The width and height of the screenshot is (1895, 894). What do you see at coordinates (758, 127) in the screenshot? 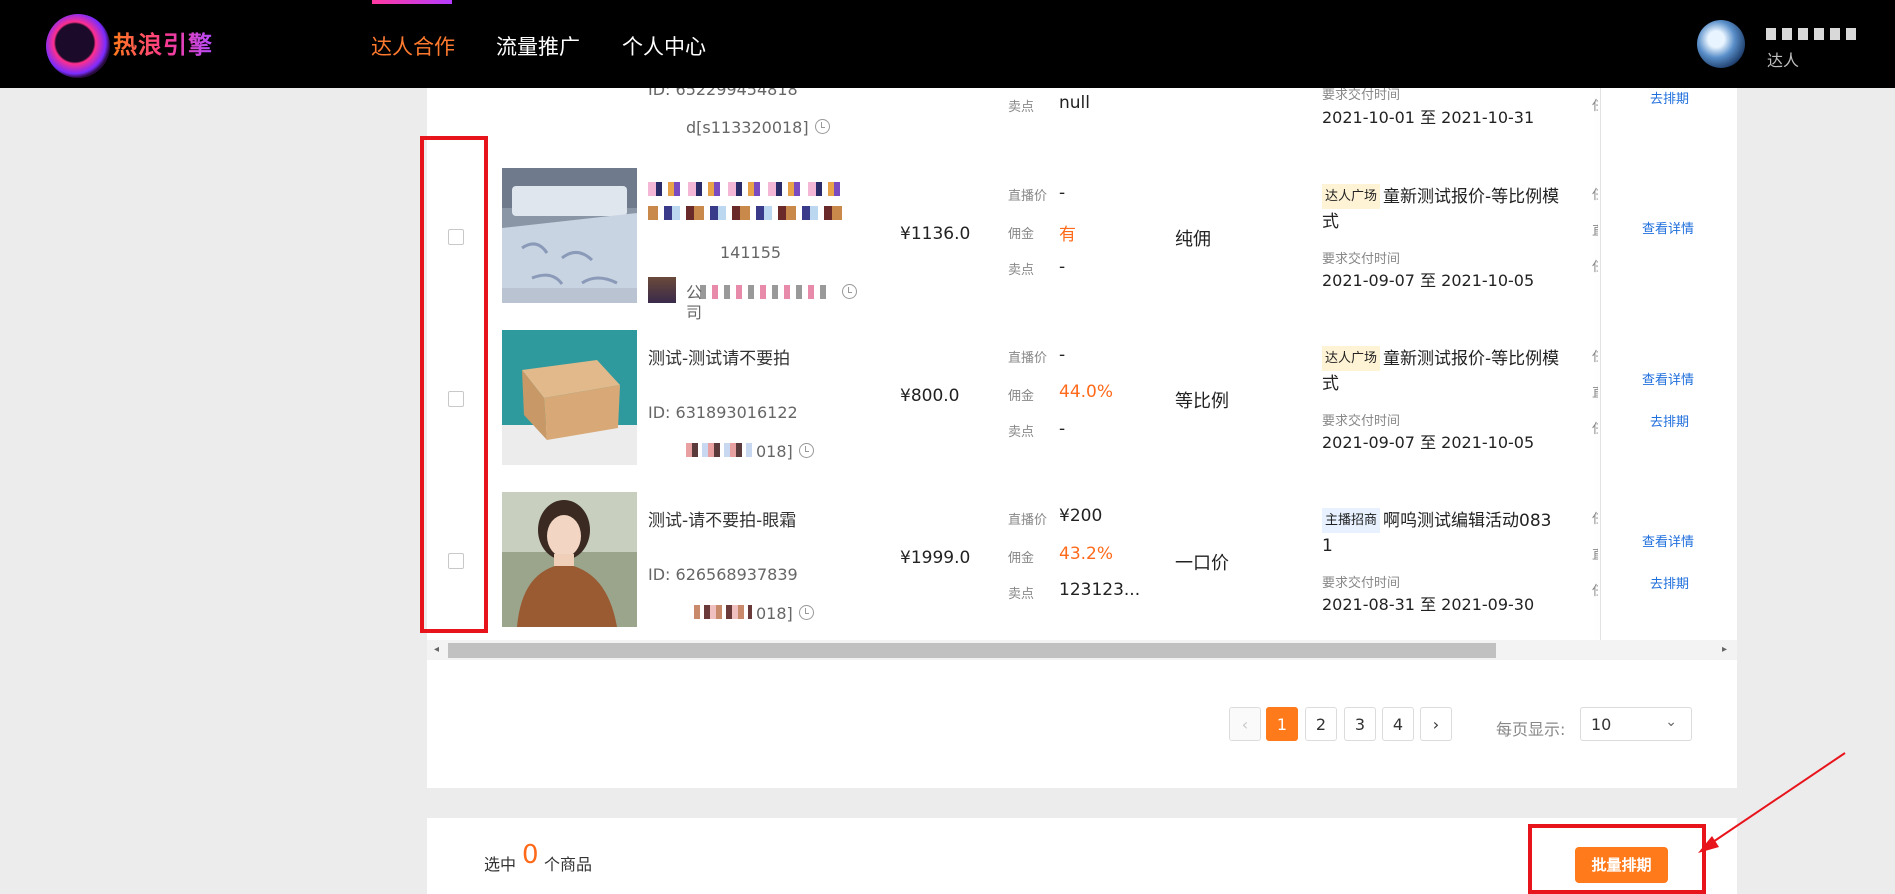
I see `shop-name: d[s113320018]` at bounding box center [758, 127].